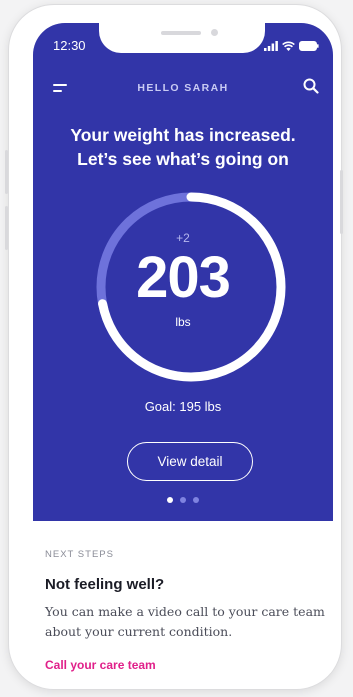 The image size is (353, 697). Describe the element at coordinates (100, 665) in the screenshot. I see `call-care-team-link: Call your care team` at that location.